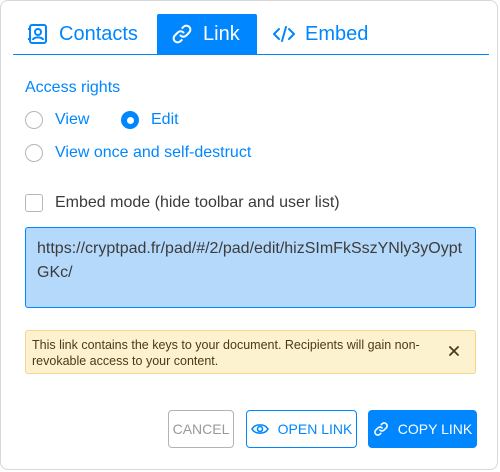  Describe the element at coordinates (72, 119) in the screenshot. I see `radio-view-label: View` at that location.